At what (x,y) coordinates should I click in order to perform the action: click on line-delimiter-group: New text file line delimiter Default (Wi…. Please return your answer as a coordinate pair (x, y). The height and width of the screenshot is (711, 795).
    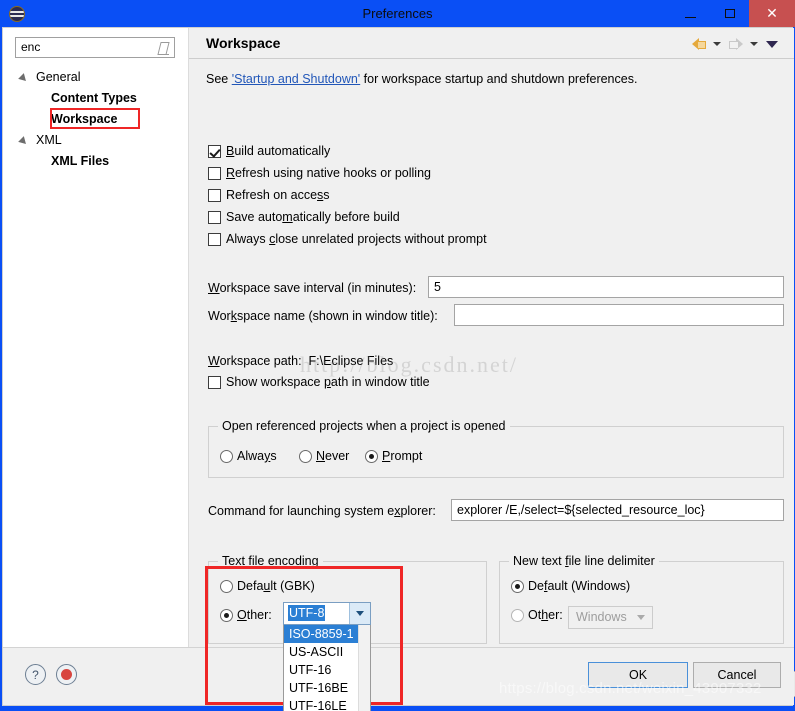
    Looking at the image, I should click on (641, 599).